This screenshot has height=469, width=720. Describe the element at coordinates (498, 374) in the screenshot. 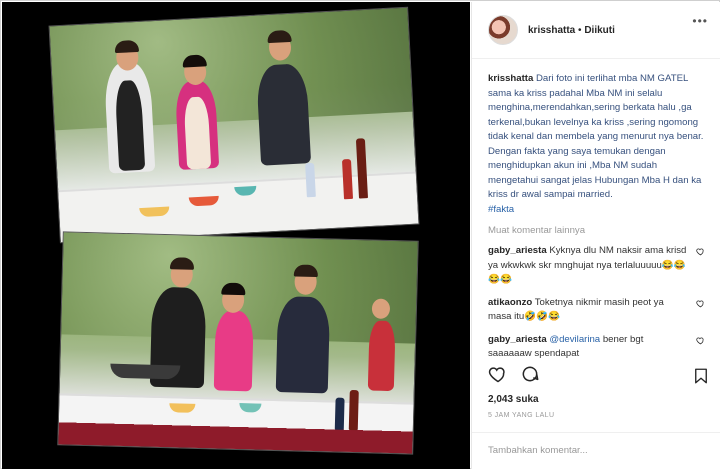

I see `heart-icon` at that location.